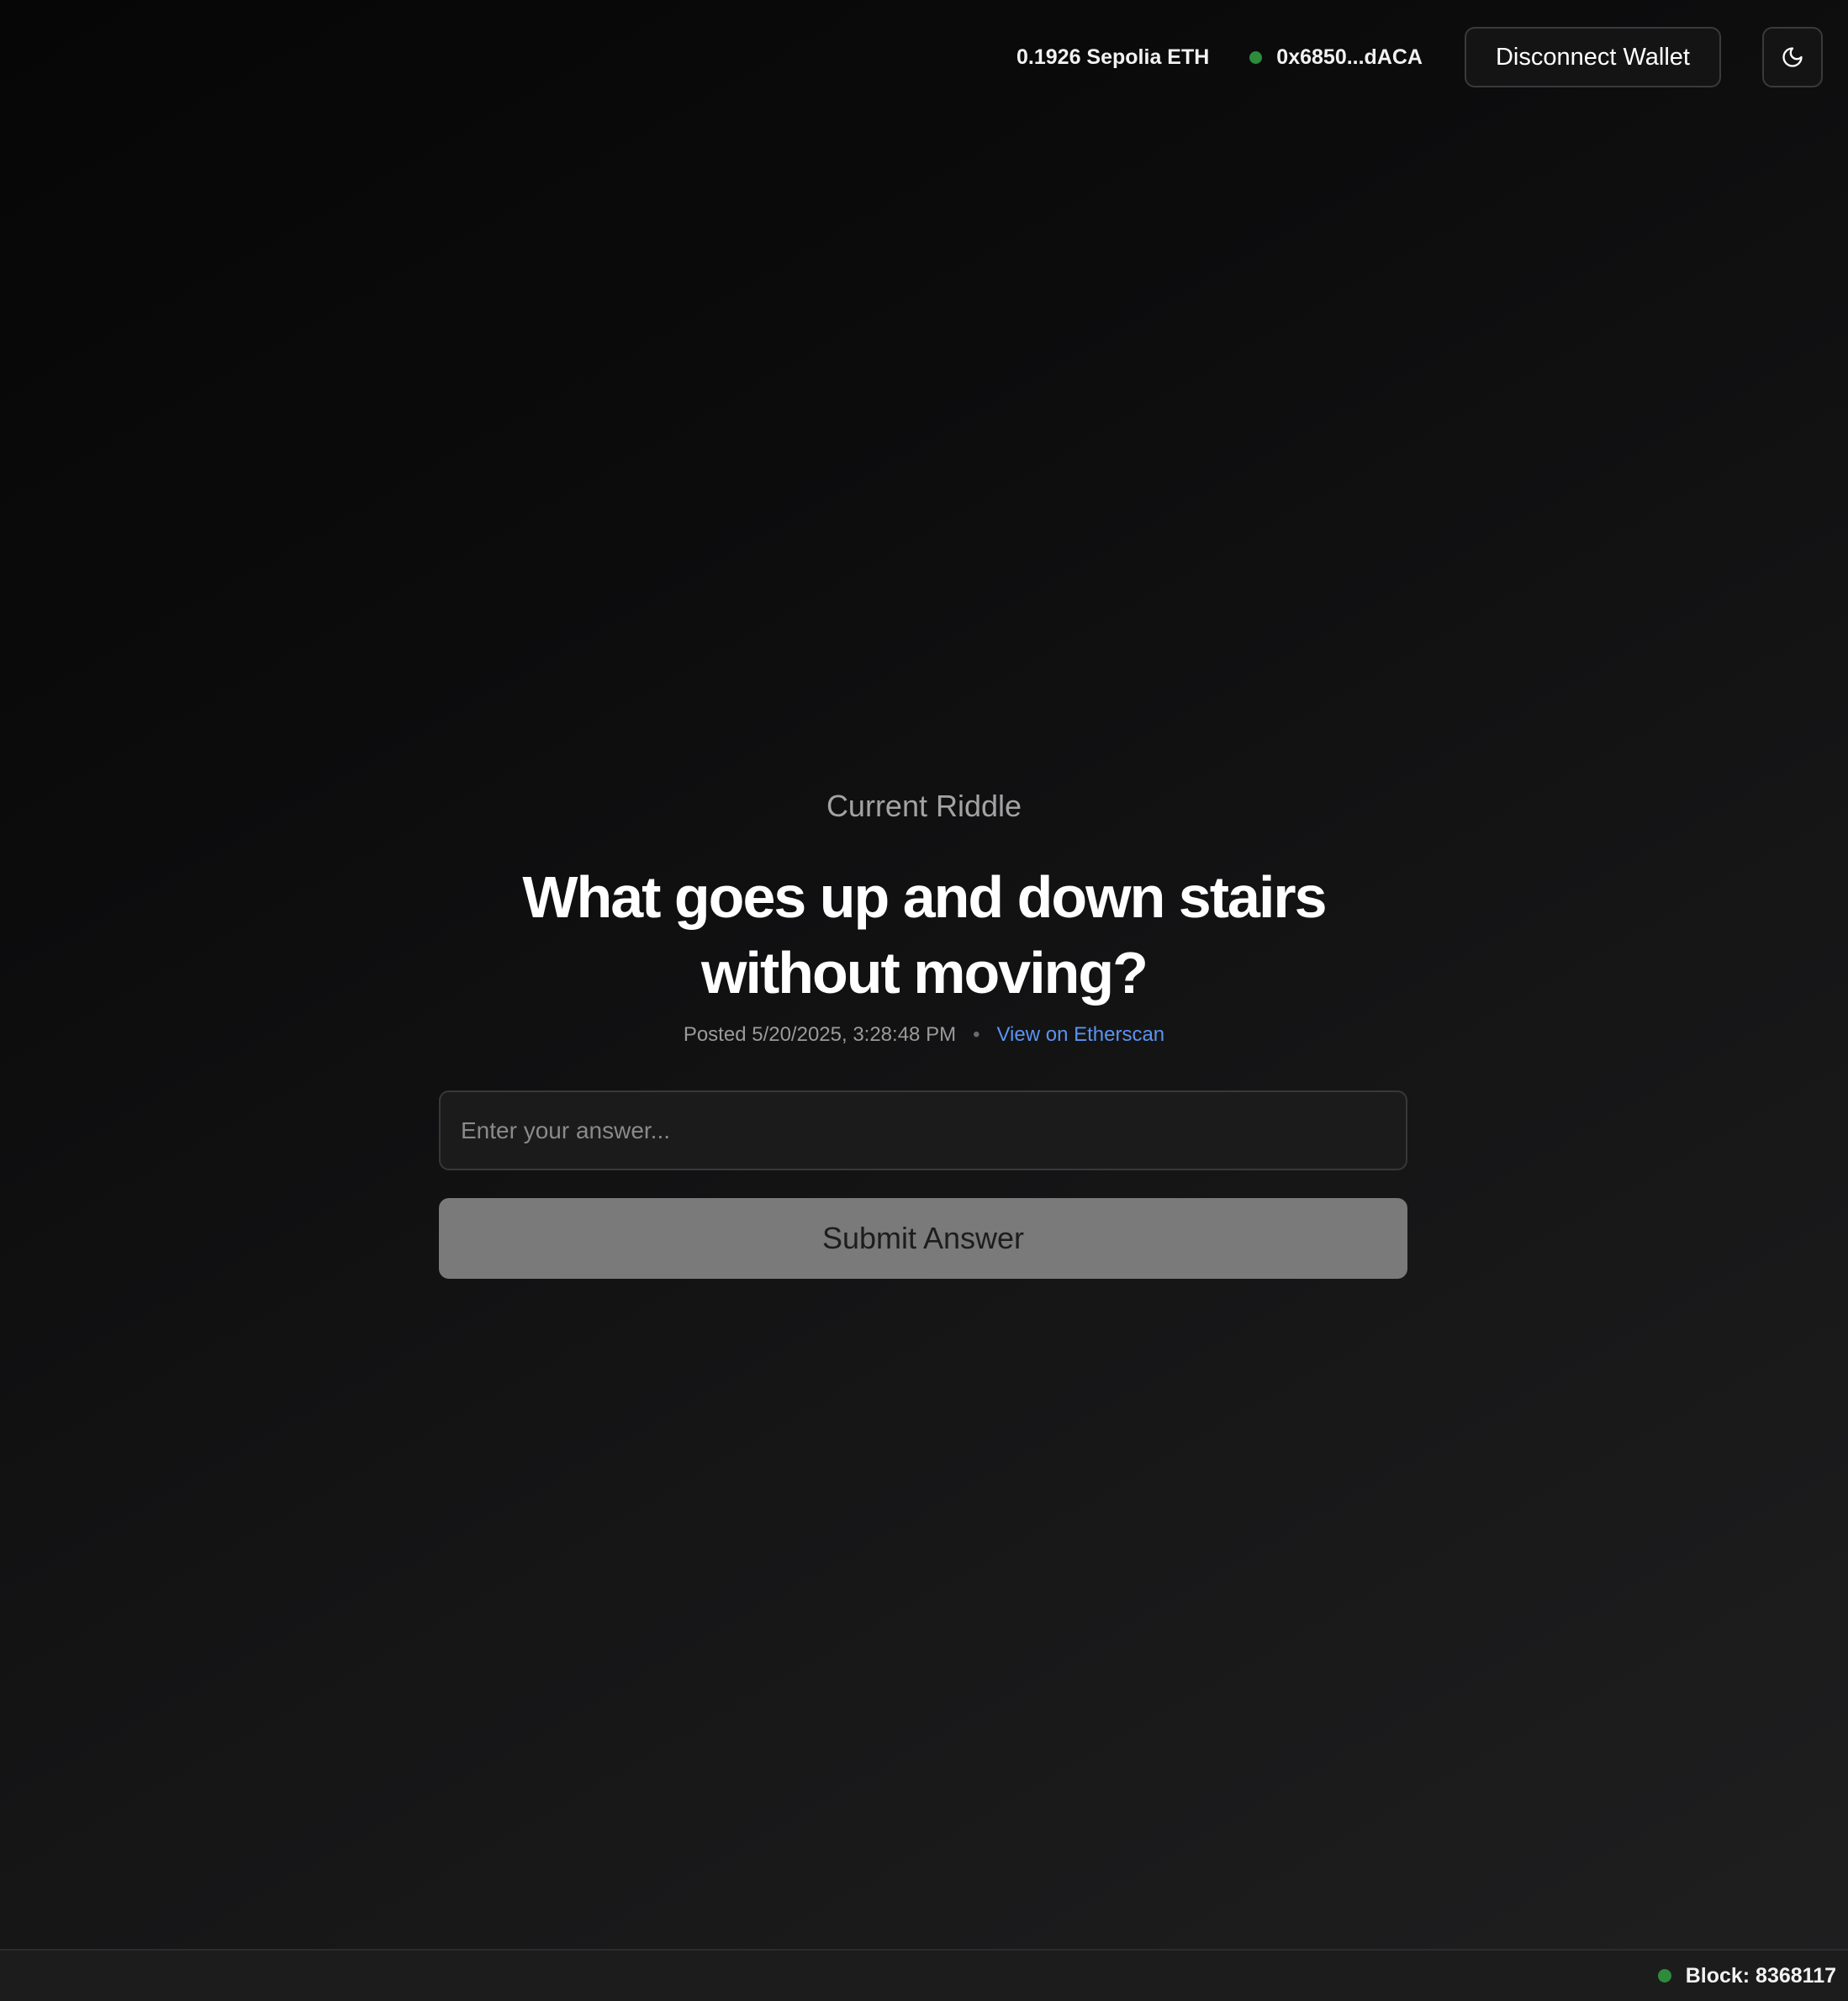 The height and width of the screenshot is (2001, 1848). I want to click on connection-status-dot, so click(1256, 57).